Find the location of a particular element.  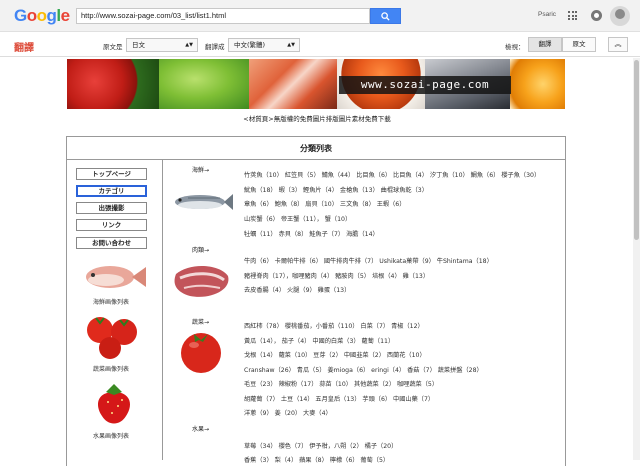

category-vegetable-items: 戈根（14） 蘿菜（10） 豆芽（2） 中國韭菜（2） 西蘭花（10） is located at coordinates (335, 354).